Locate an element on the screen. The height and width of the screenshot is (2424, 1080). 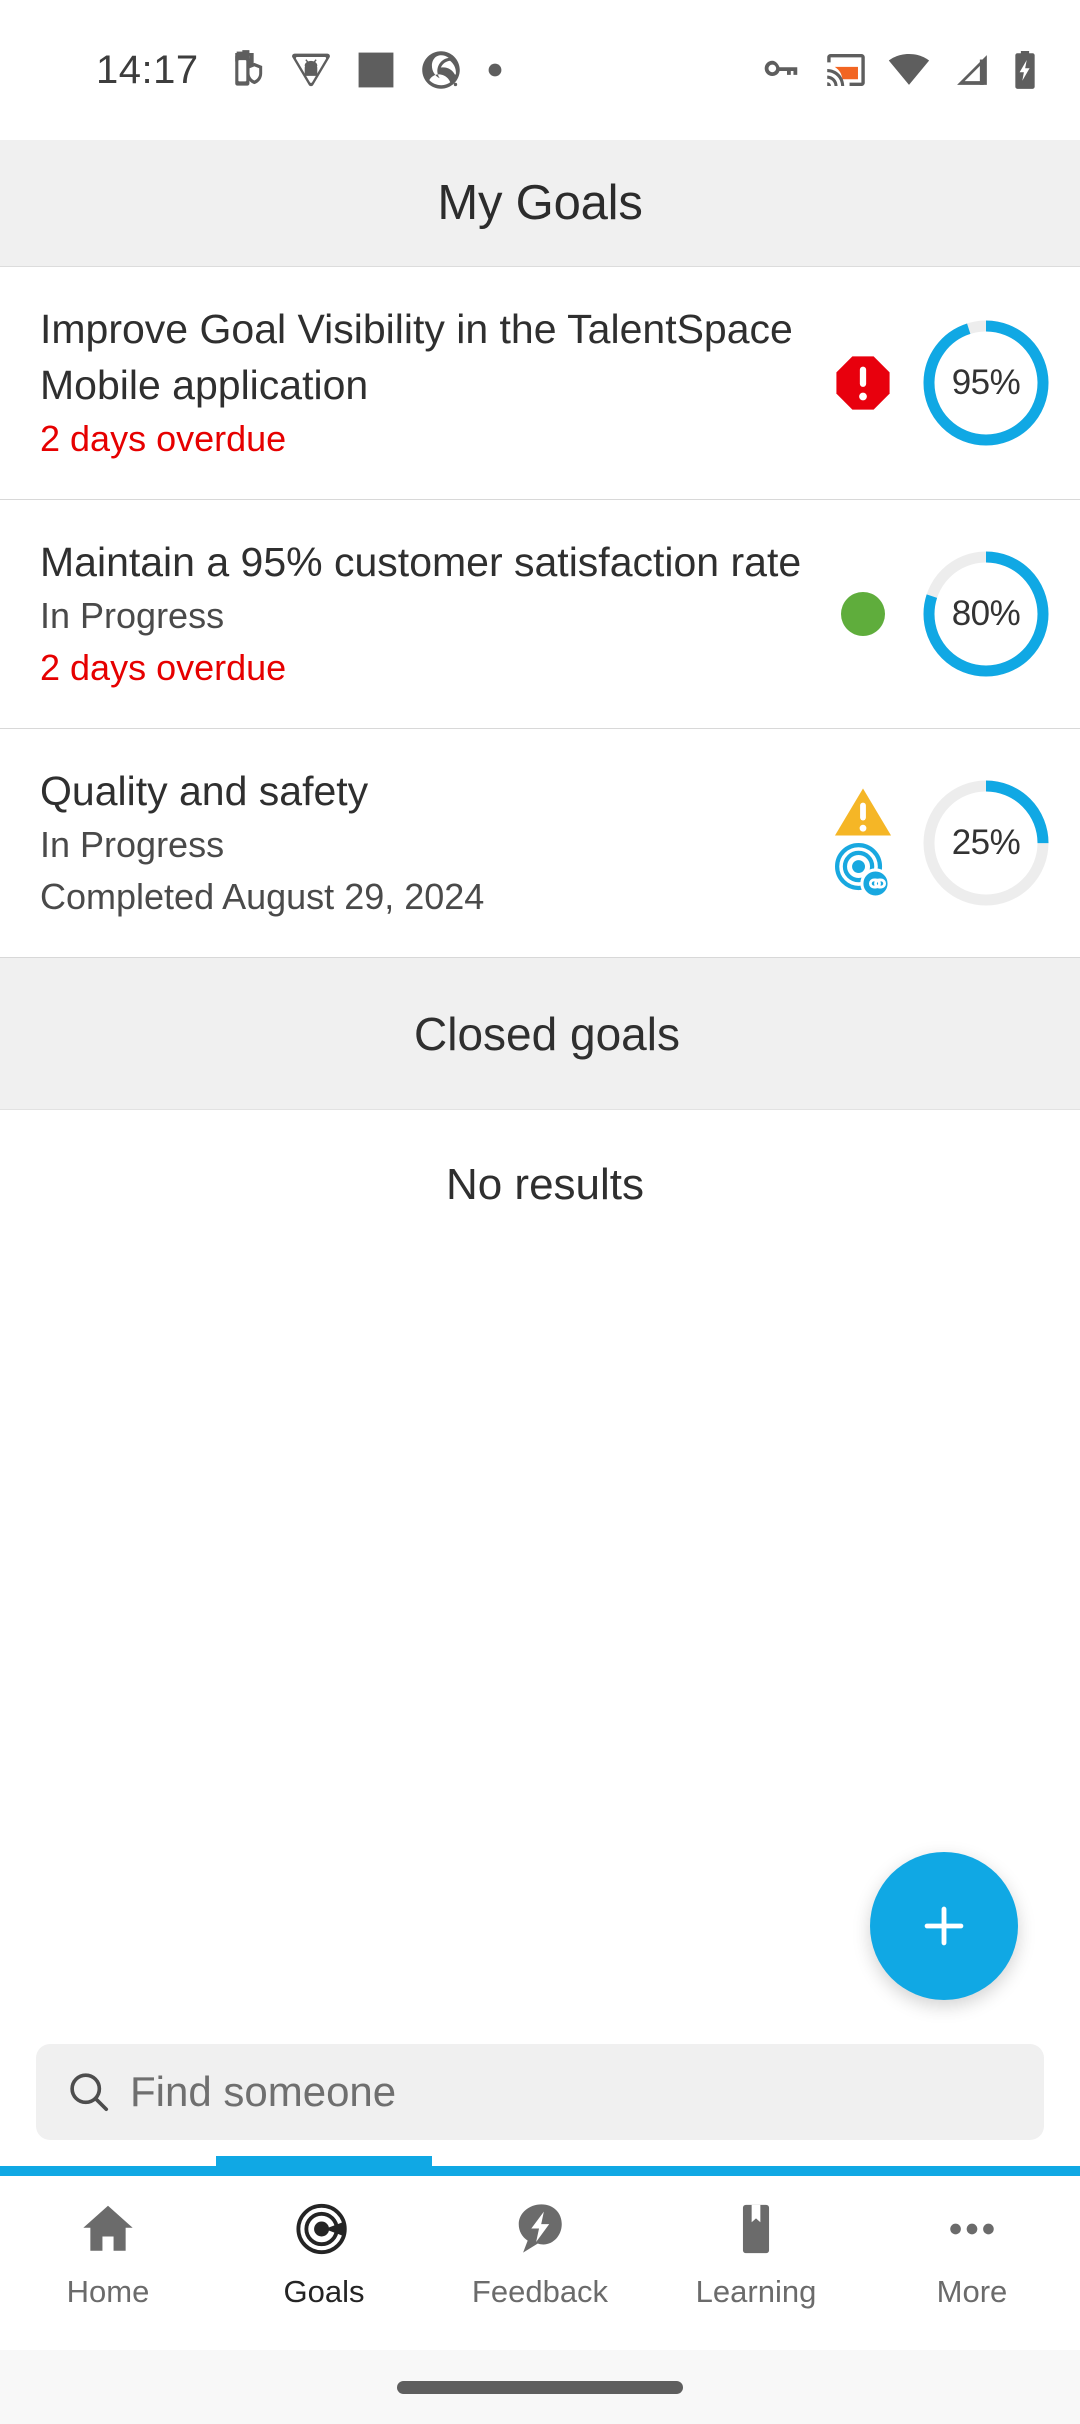
progress-ring-label: 95% is located at coordinates (986, 382).